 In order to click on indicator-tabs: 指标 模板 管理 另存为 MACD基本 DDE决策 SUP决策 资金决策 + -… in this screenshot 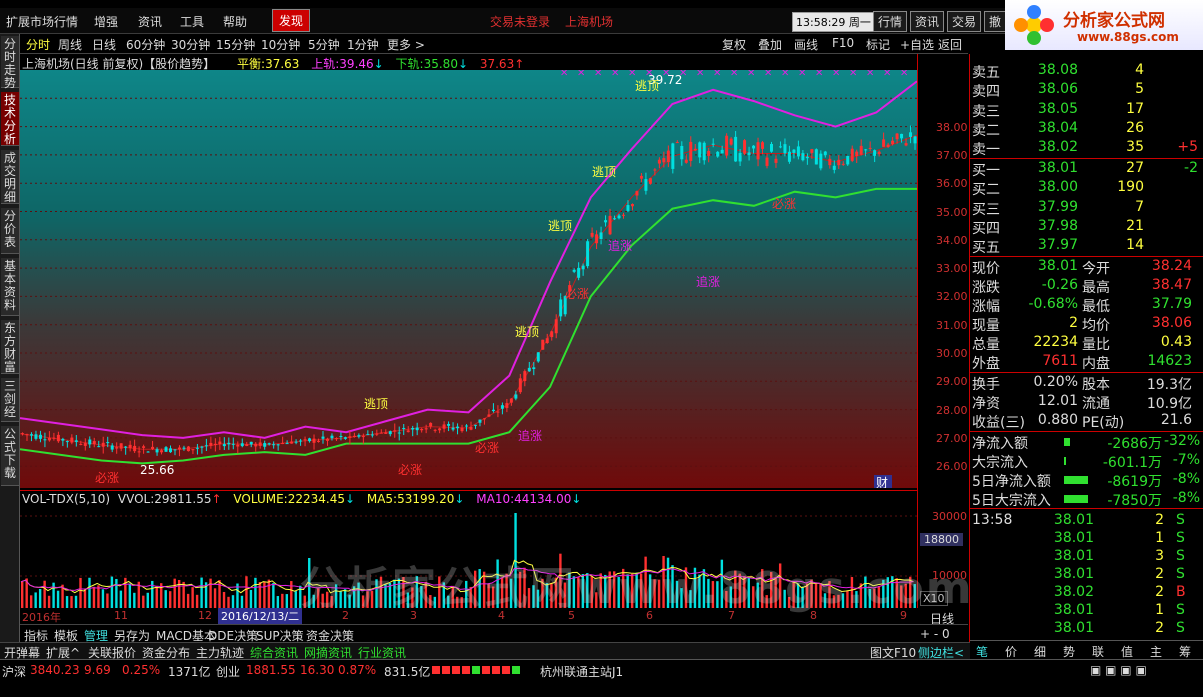, I will do `click(494, 633)`.